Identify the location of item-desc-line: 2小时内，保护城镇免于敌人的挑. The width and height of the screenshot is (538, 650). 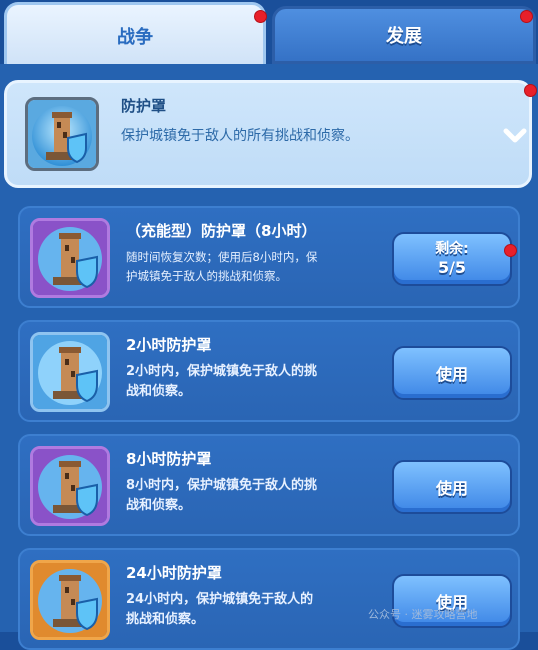
(222, 371).